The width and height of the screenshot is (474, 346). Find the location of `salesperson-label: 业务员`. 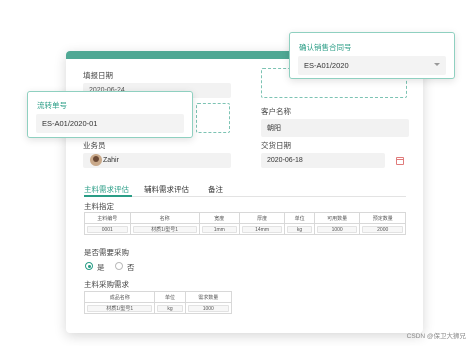

salesperson-label: 业务员 is located at coordinates (94, 145).